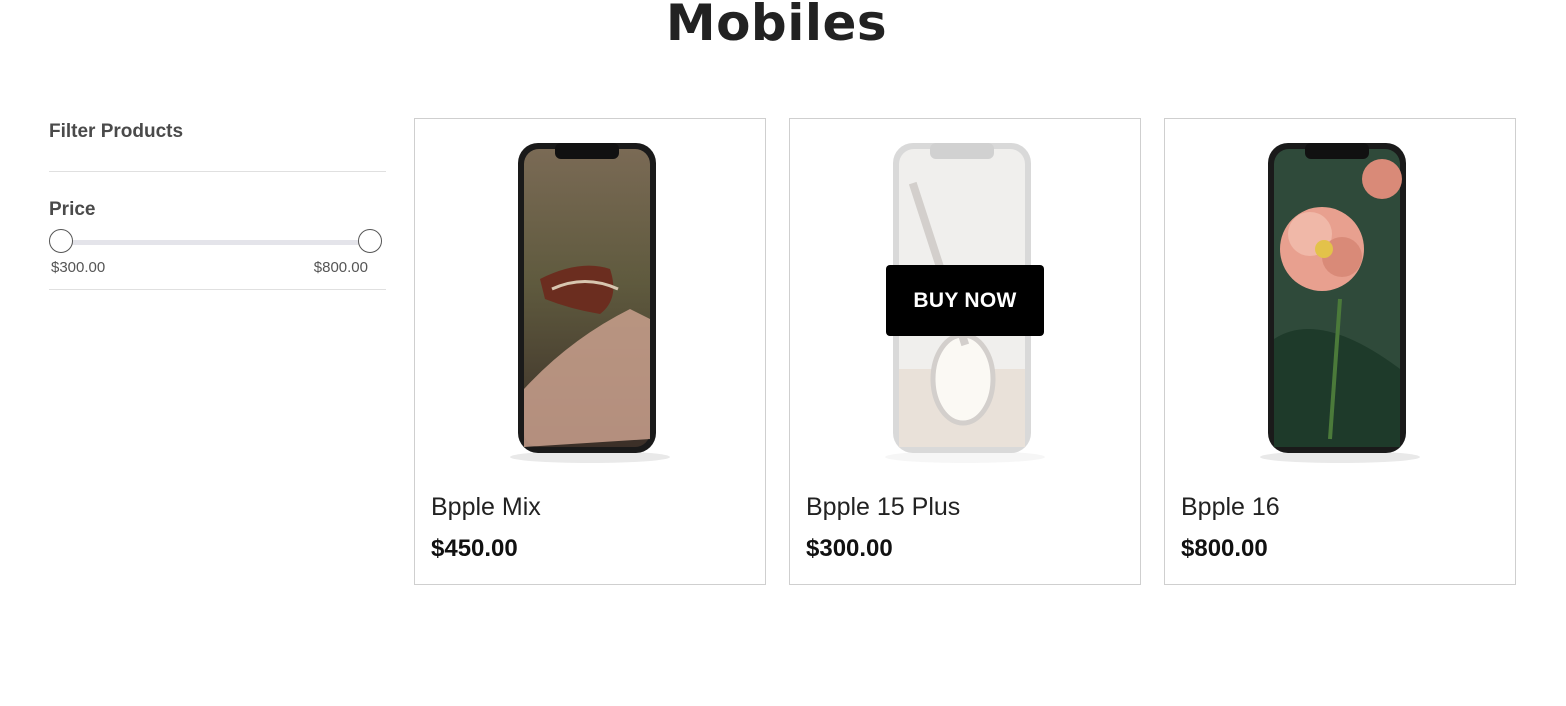  I want to click on product-name: Bpple 15 Plus, so click(883, 507).